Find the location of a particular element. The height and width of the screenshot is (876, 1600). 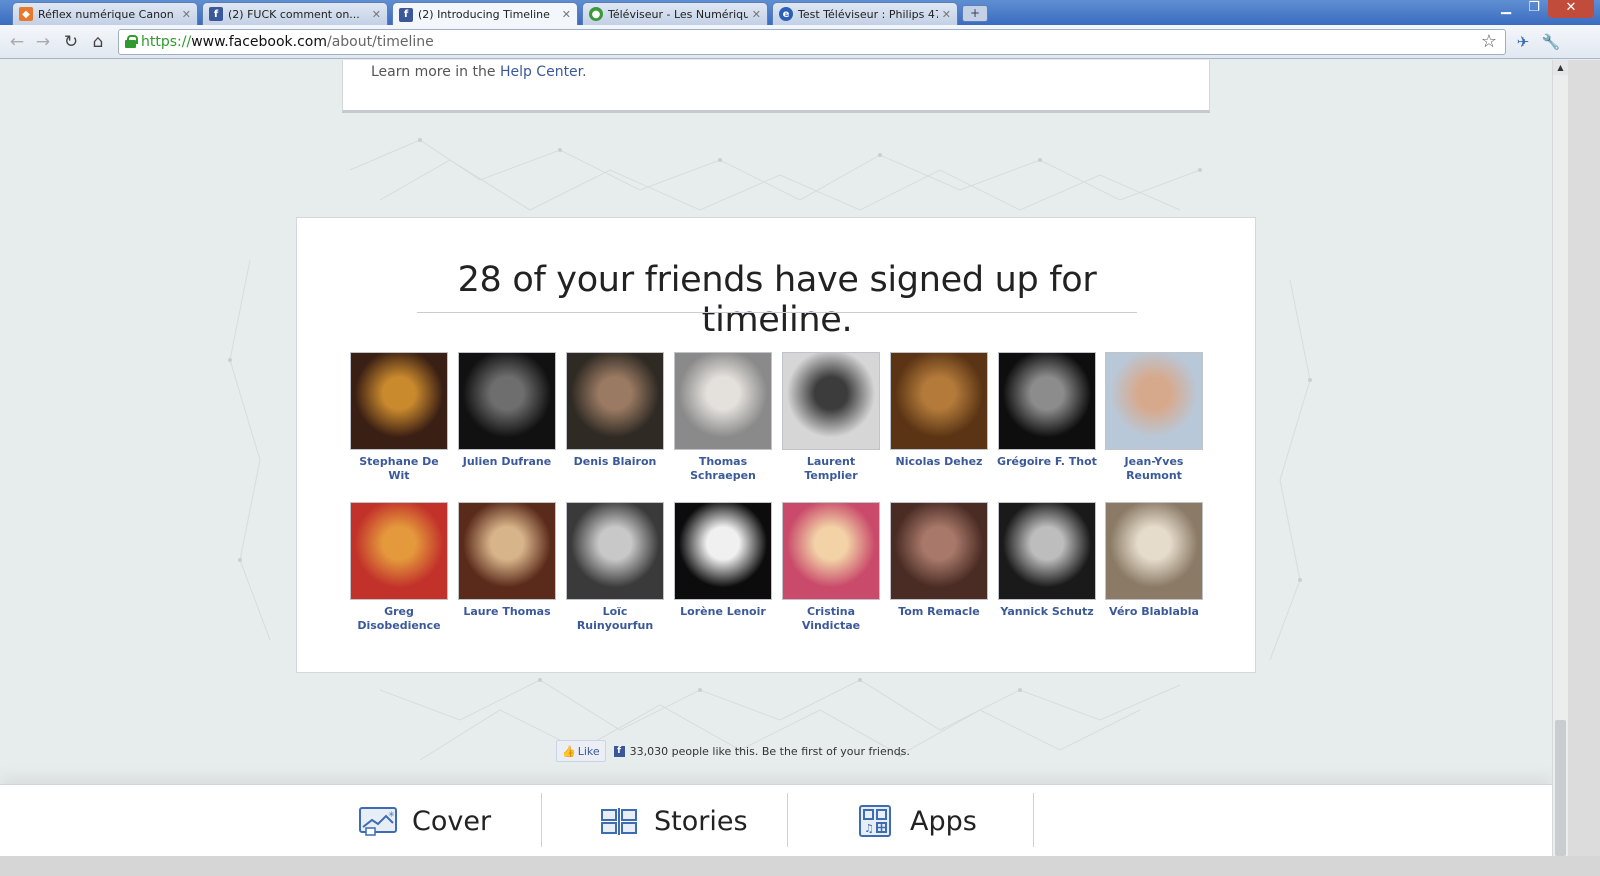

window-controls: ▁ ❐ ✕ is located at coordinates (1543, 9).